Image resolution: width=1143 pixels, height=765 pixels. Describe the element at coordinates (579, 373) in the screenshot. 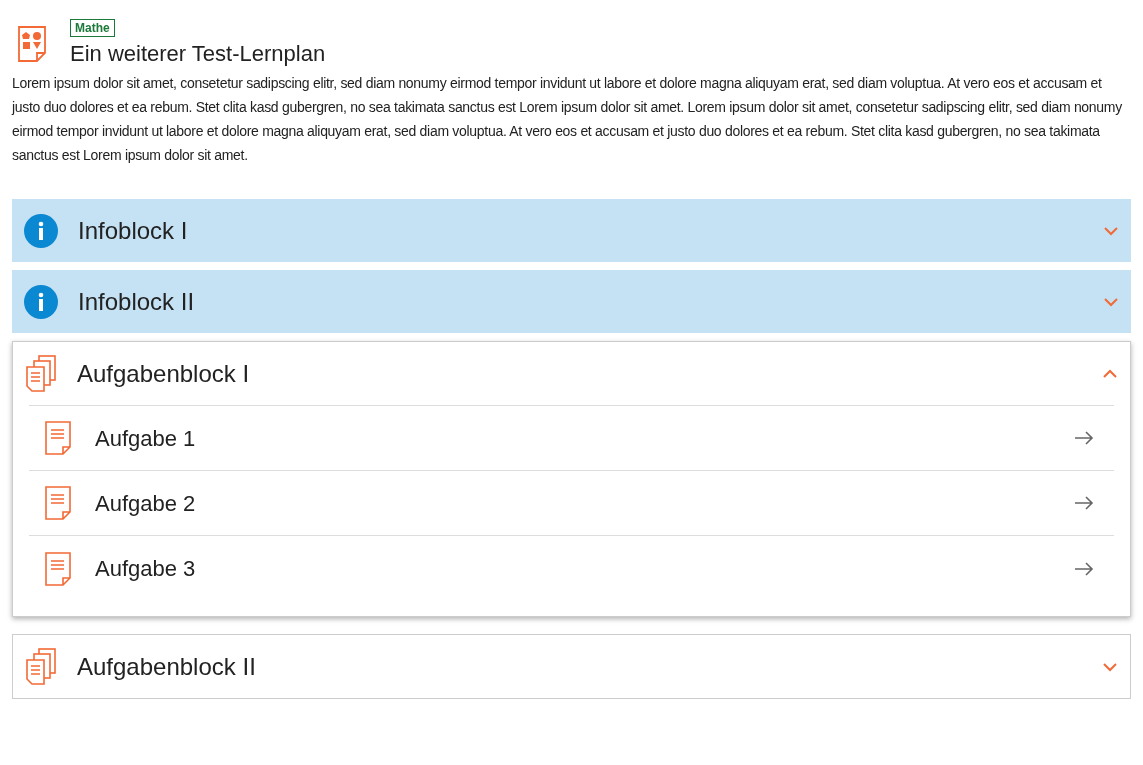

I see `block-title: Aufgabenblock I` at that location.